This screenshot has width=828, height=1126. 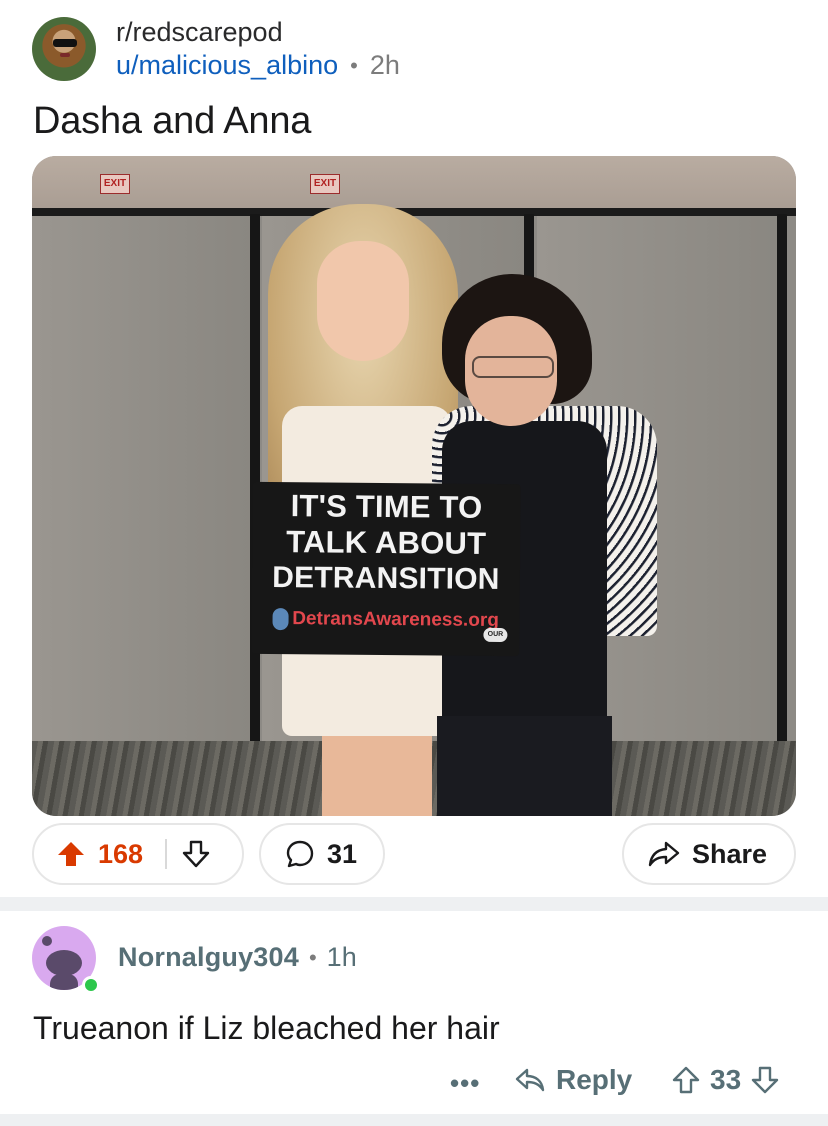 I want to click on author-link: u/malicious_albino, so click(x=227, y=65).